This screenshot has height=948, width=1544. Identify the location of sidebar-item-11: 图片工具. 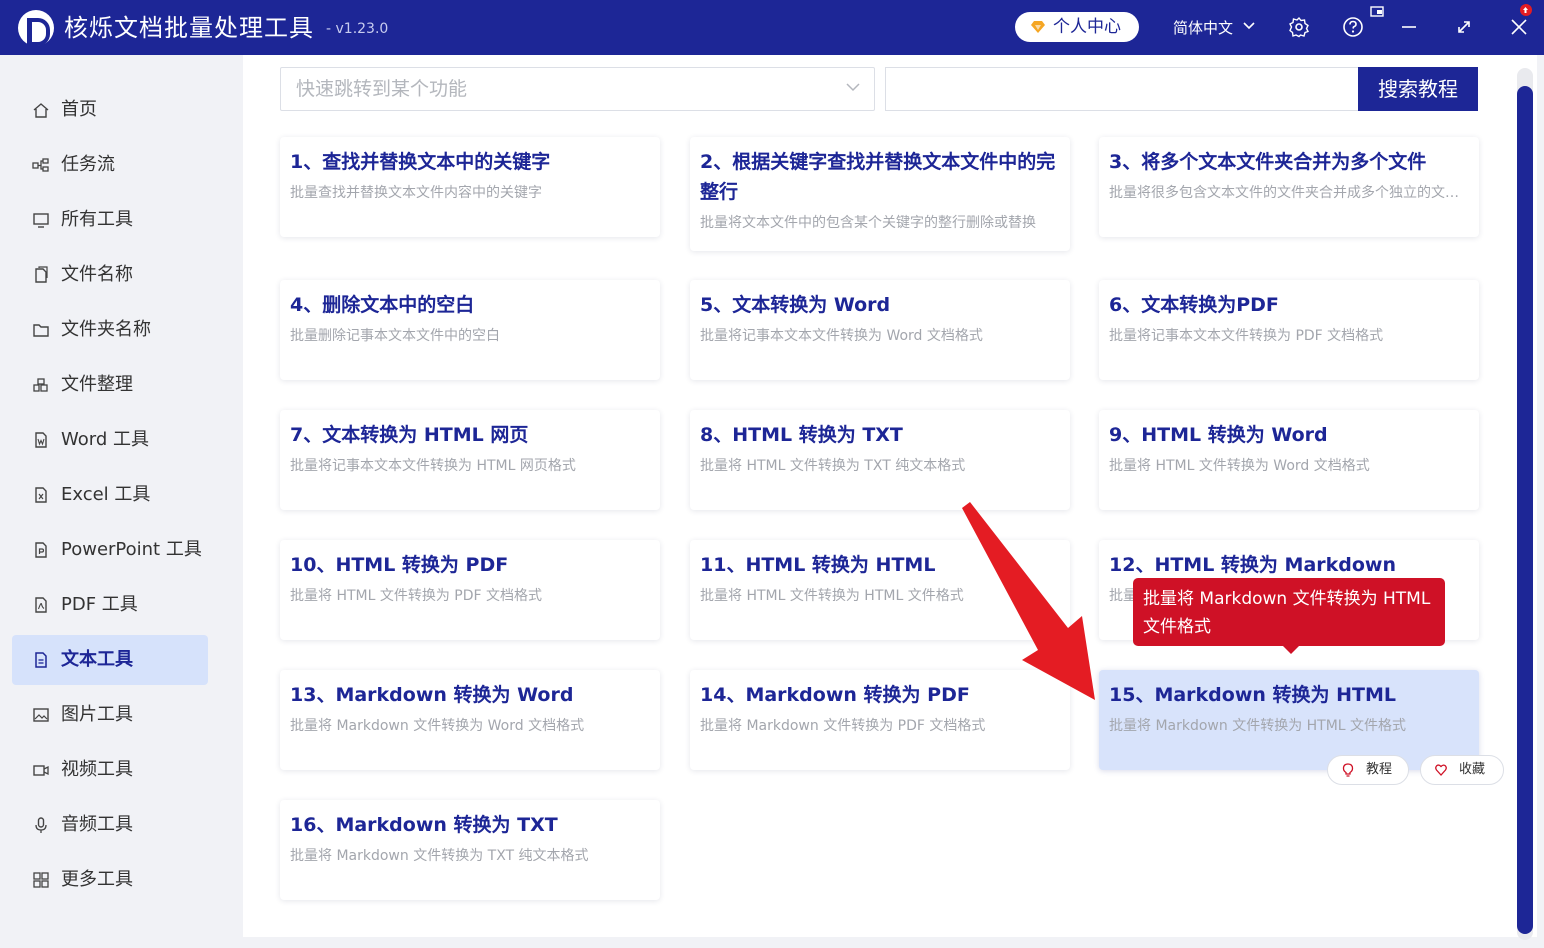
(110, 715).